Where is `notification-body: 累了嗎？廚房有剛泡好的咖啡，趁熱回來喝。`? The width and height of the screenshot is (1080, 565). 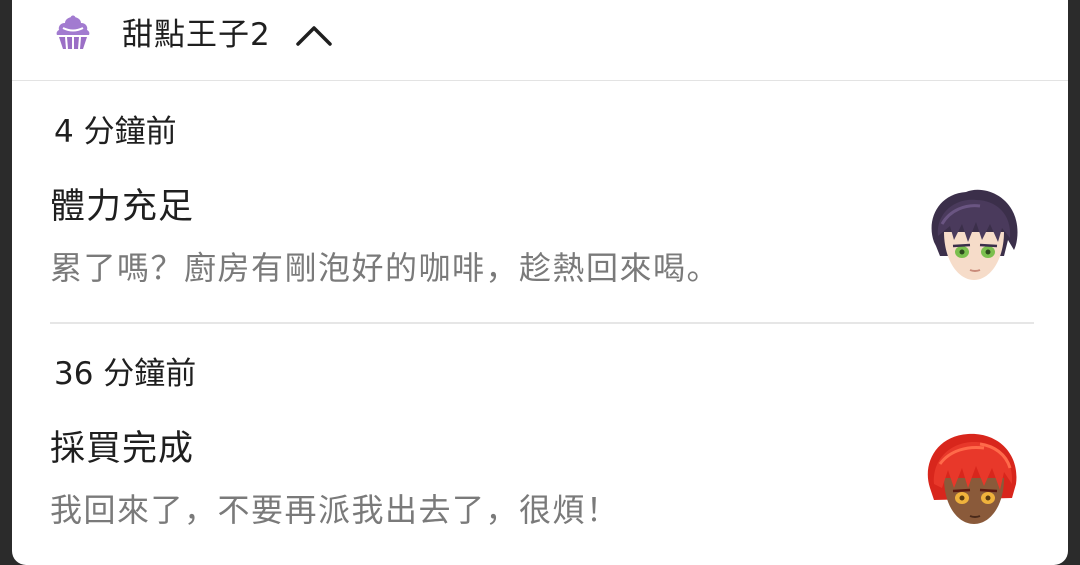
notification-body: 累了嗎？廚房有剛泡好的咖啡，趁熱回來喝。 is located at coordinates (385, 268).